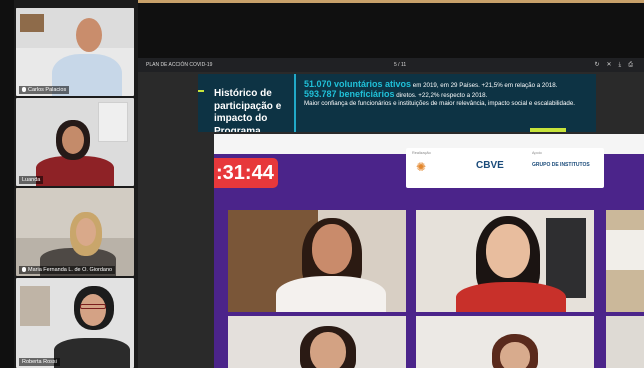 The height and width of the screenshot is (368, 644). Describe the element at coordinates (35, 306) in the screenshot. I see `wall-art` at that location.